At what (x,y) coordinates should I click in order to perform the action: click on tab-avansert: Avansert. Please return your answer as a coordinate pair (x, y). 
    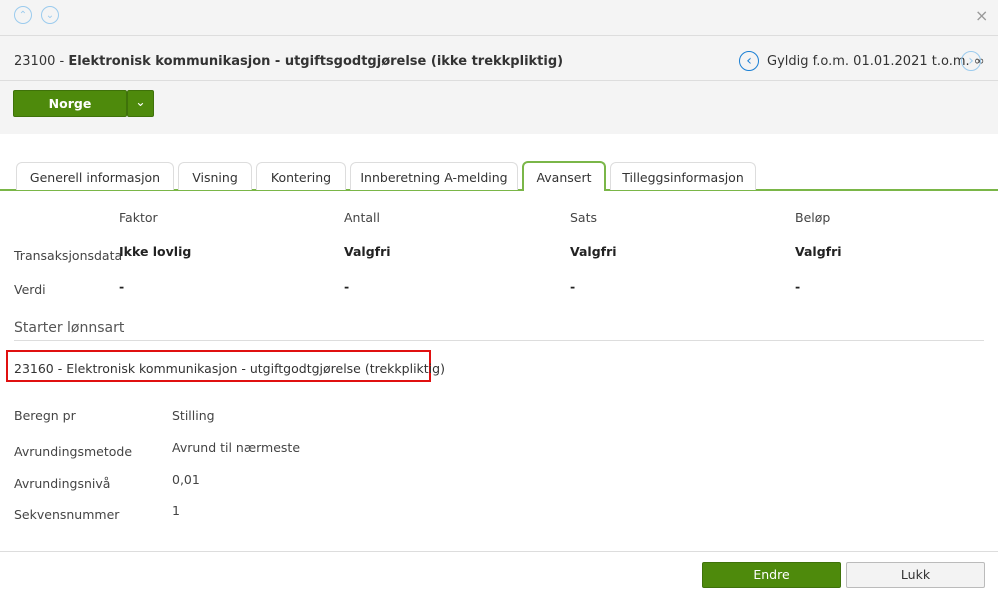
    Looking at the image, I should click on (564, 176).